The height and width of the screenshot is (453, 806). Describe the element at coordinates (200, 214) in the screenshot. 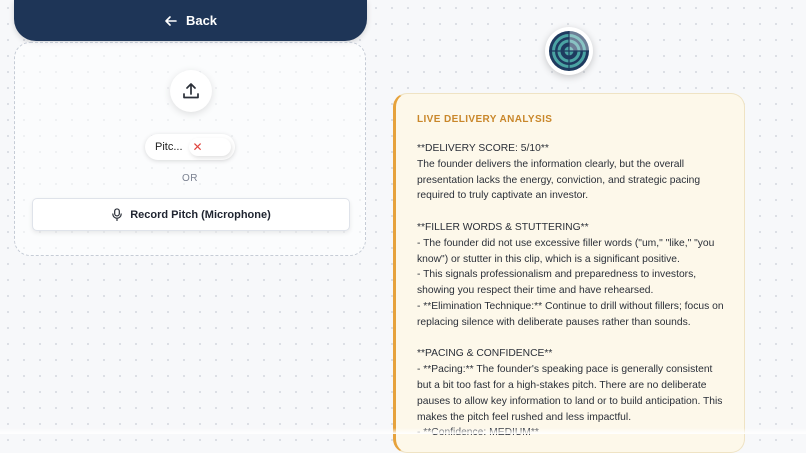

I see `record-pitch-label: Record Pitch (Microphone)` at that location.